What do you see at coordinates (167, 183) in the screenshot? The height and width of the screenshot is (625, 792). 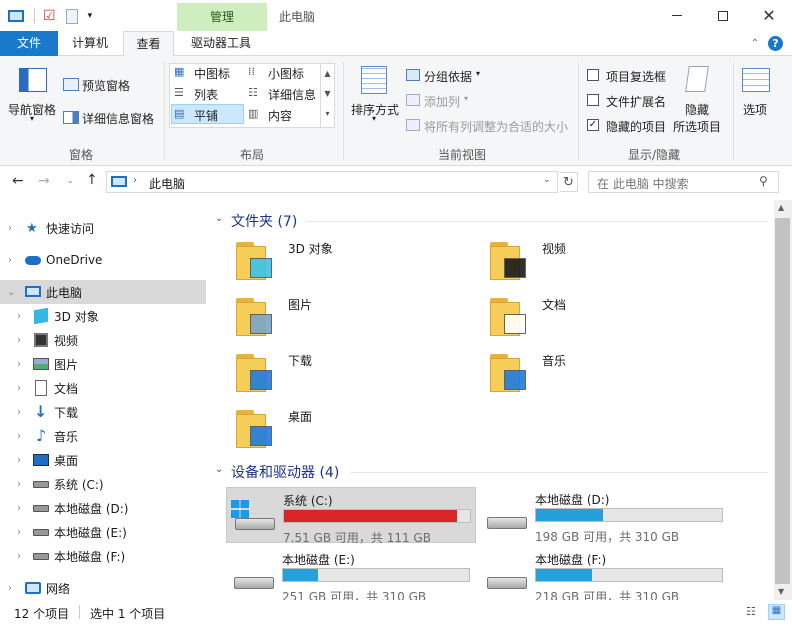 I see `breadcrumb-this-pc: 此电脑` at bounding box center [167, 183].